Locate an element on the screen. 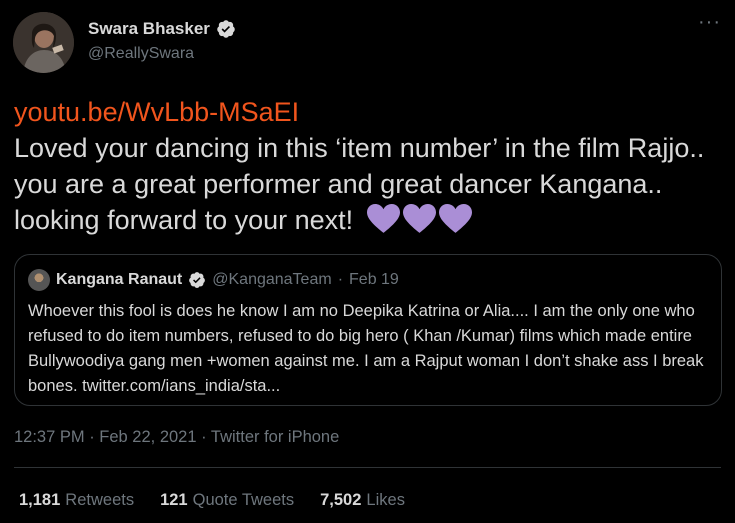 This screenshot has width=735, height=523. tweet-link: youtu.be/WvLbb-MSaEI is located at coordinates (364, 112).